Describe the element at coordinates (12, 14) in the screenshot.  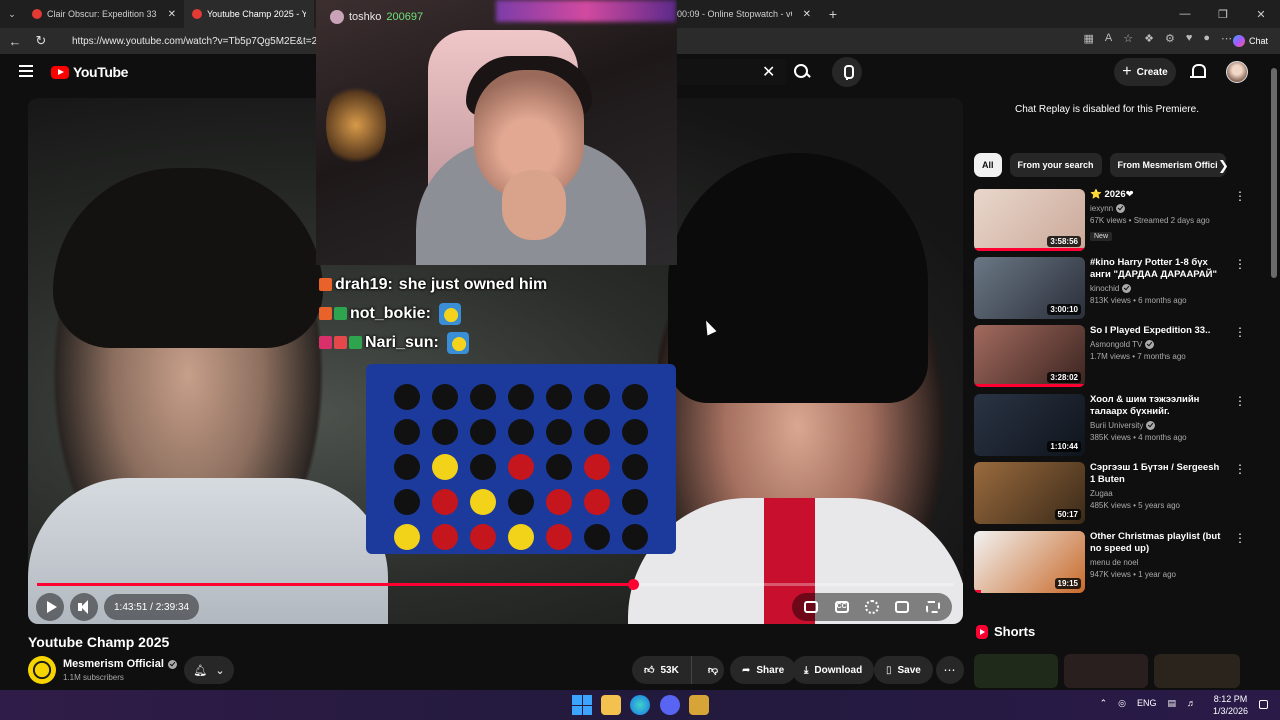
I see `tab-list-button: ⌄` at that location.